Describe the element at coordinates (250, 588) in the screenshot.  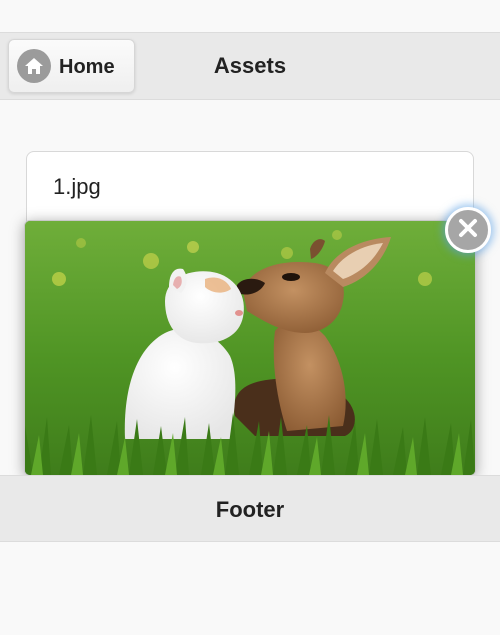
I see `bottom-spacer` at that location.